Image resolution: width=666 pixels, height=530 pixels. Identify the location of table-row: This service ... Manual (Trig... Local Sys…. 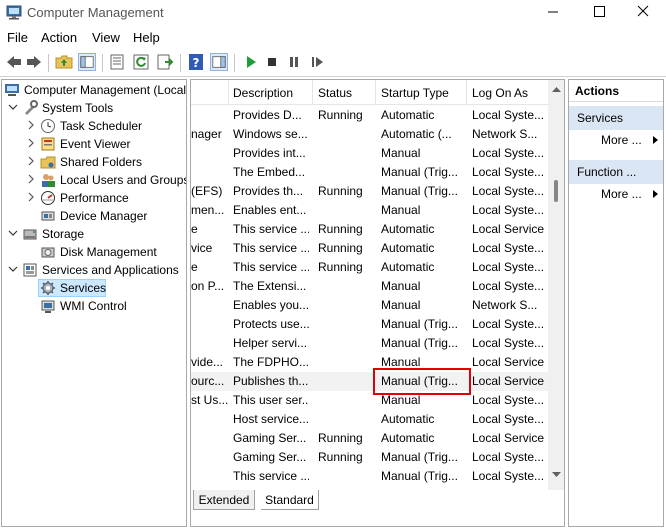
(369, 476).